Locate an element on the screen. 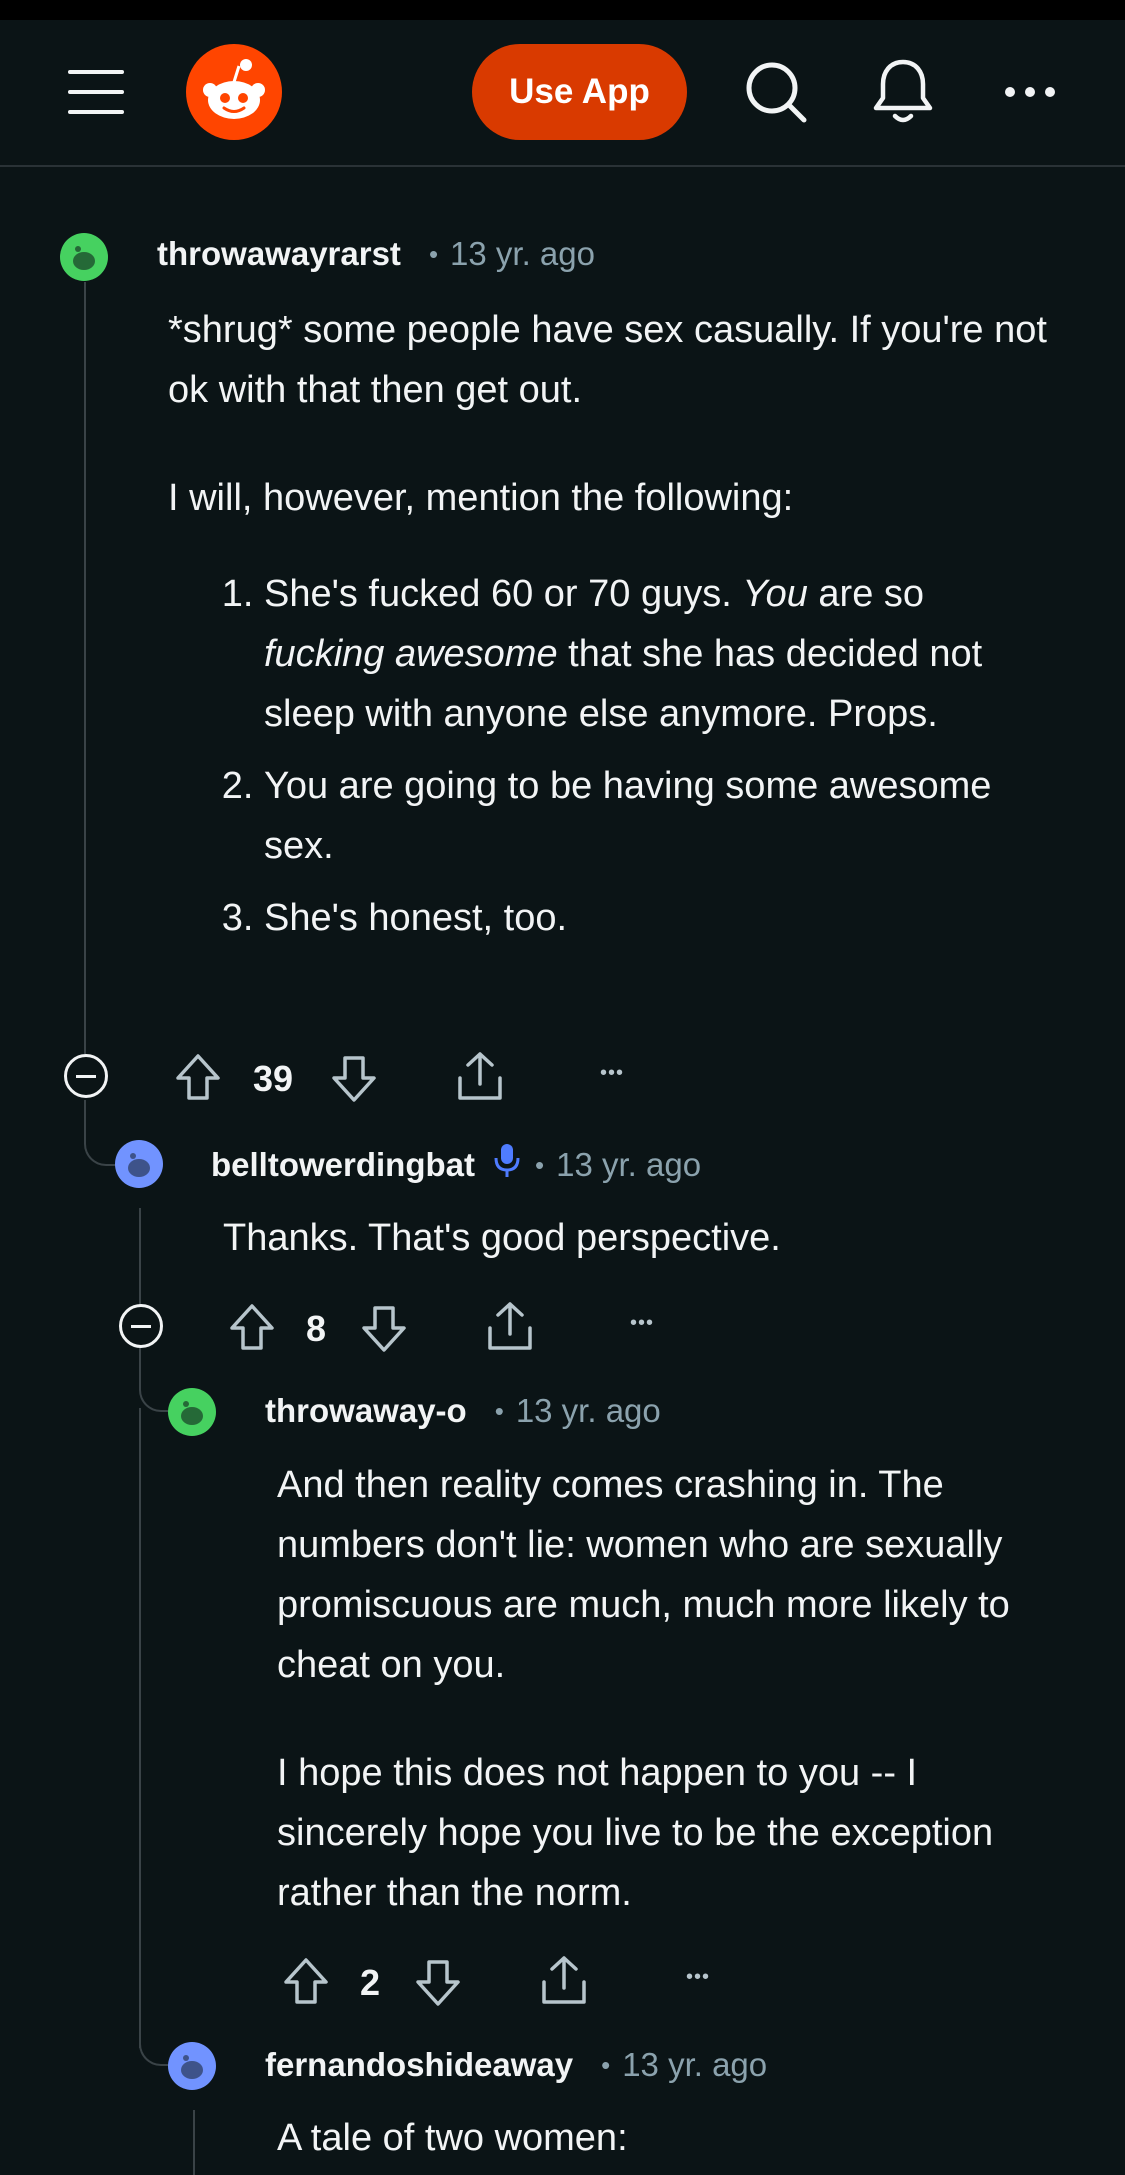 The image size is (1125, 2175). comment-paragraph: A tale of two women: is located at coordinates (452, 2138).